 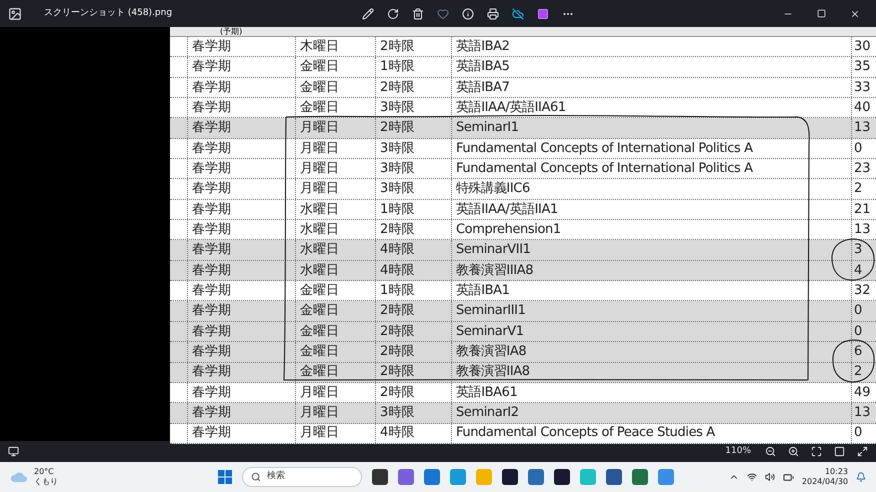 I want to click on column-header: (予期), so click(x=231, y=31).